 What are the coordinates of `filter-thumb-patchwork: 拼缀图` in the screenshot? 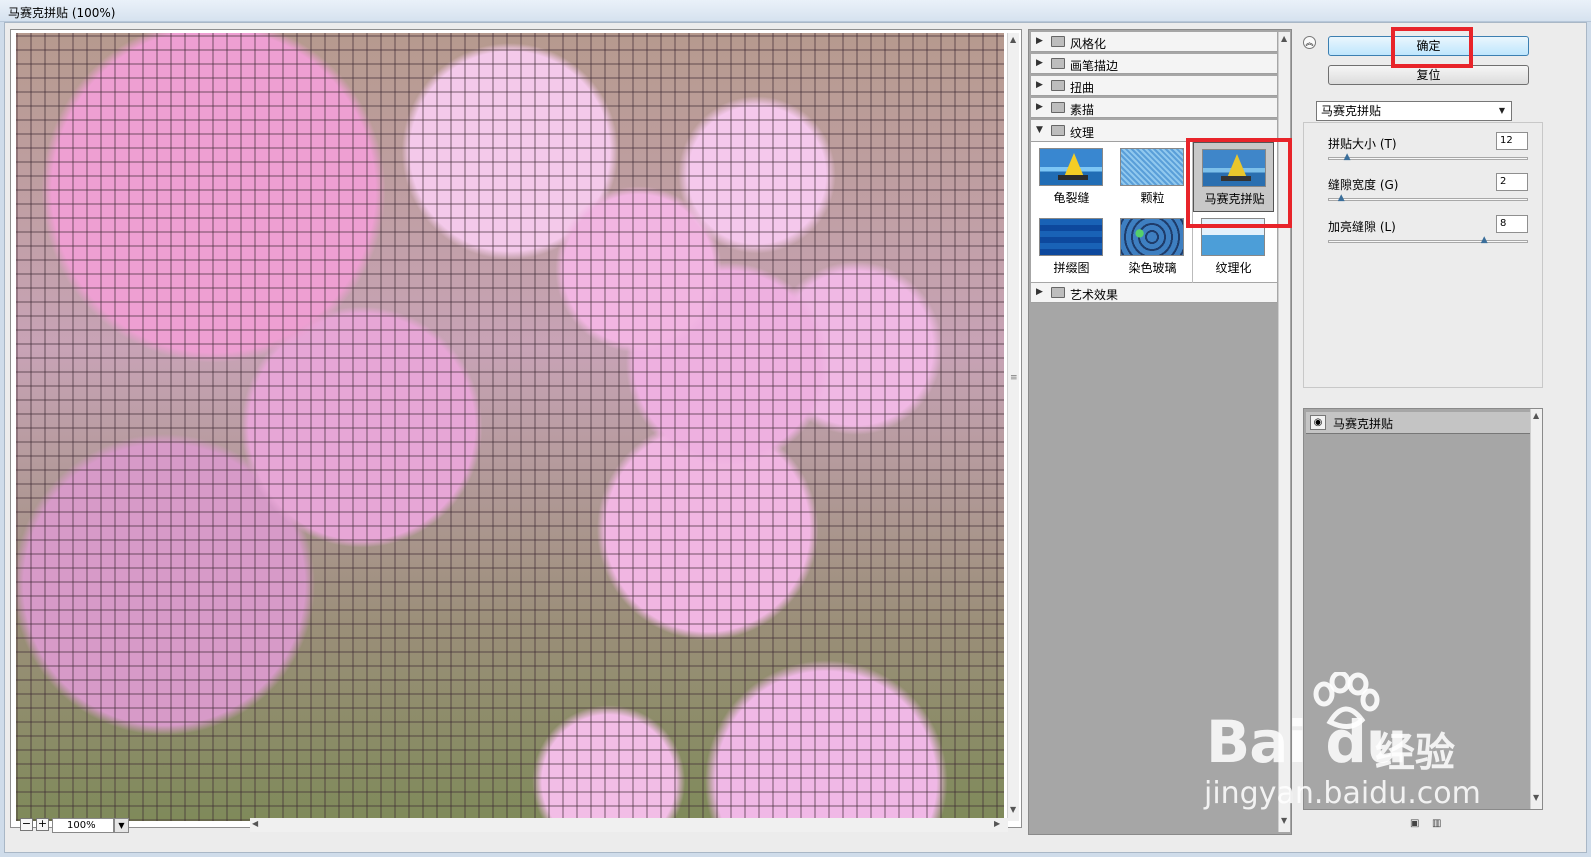 It's located at (1071, 247).